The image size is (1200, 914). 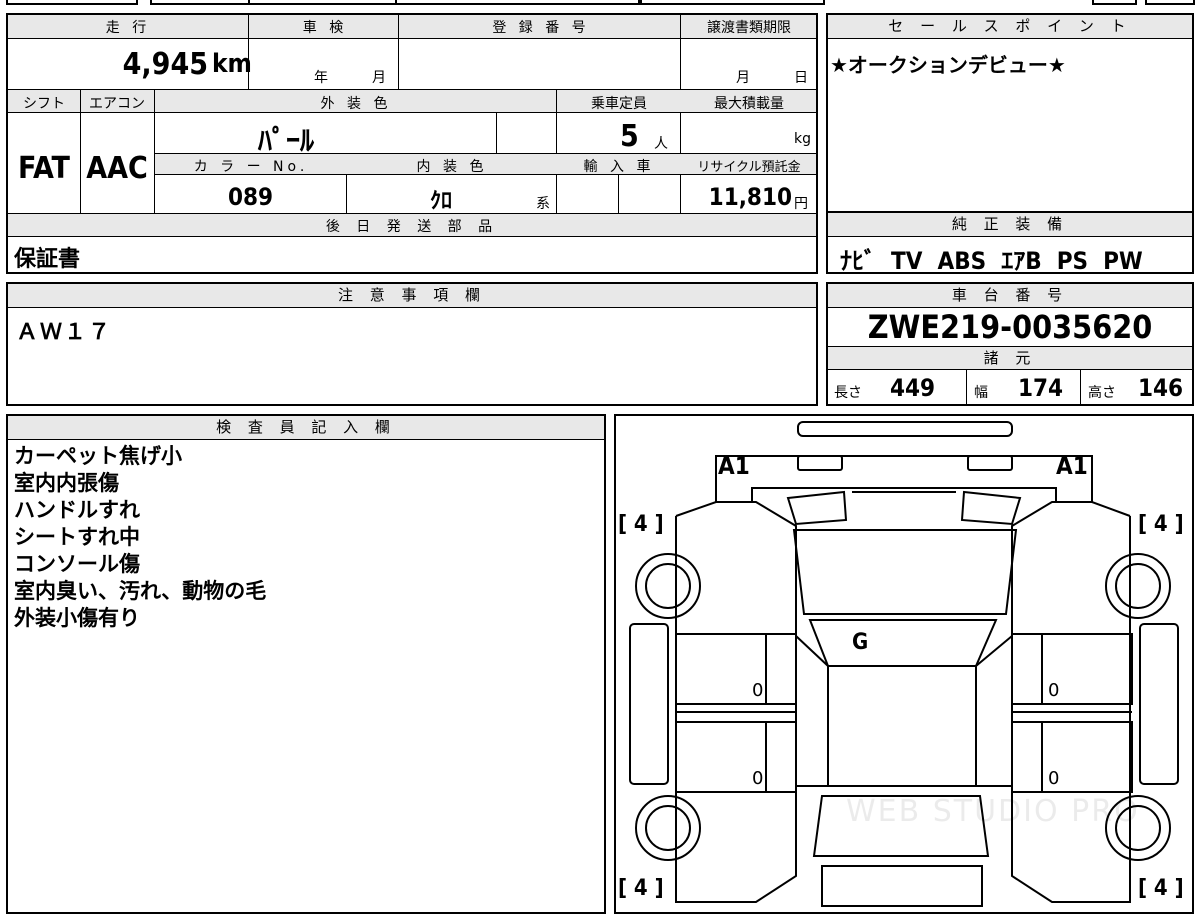 What do you see at coordinates (981, 393) in the screenshot?
I see `width-label: 幅` at bounding box center [981, 393].